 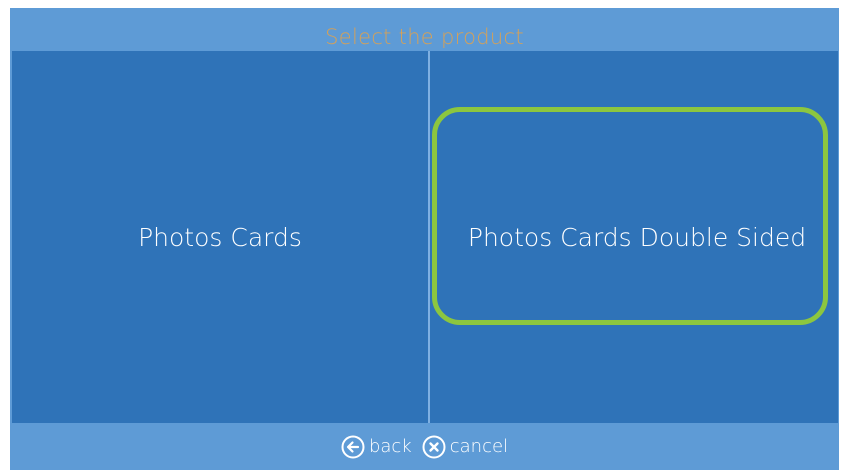 I want to click on product-label: Photos Cards Double Sided, so click(x=637, y=237).